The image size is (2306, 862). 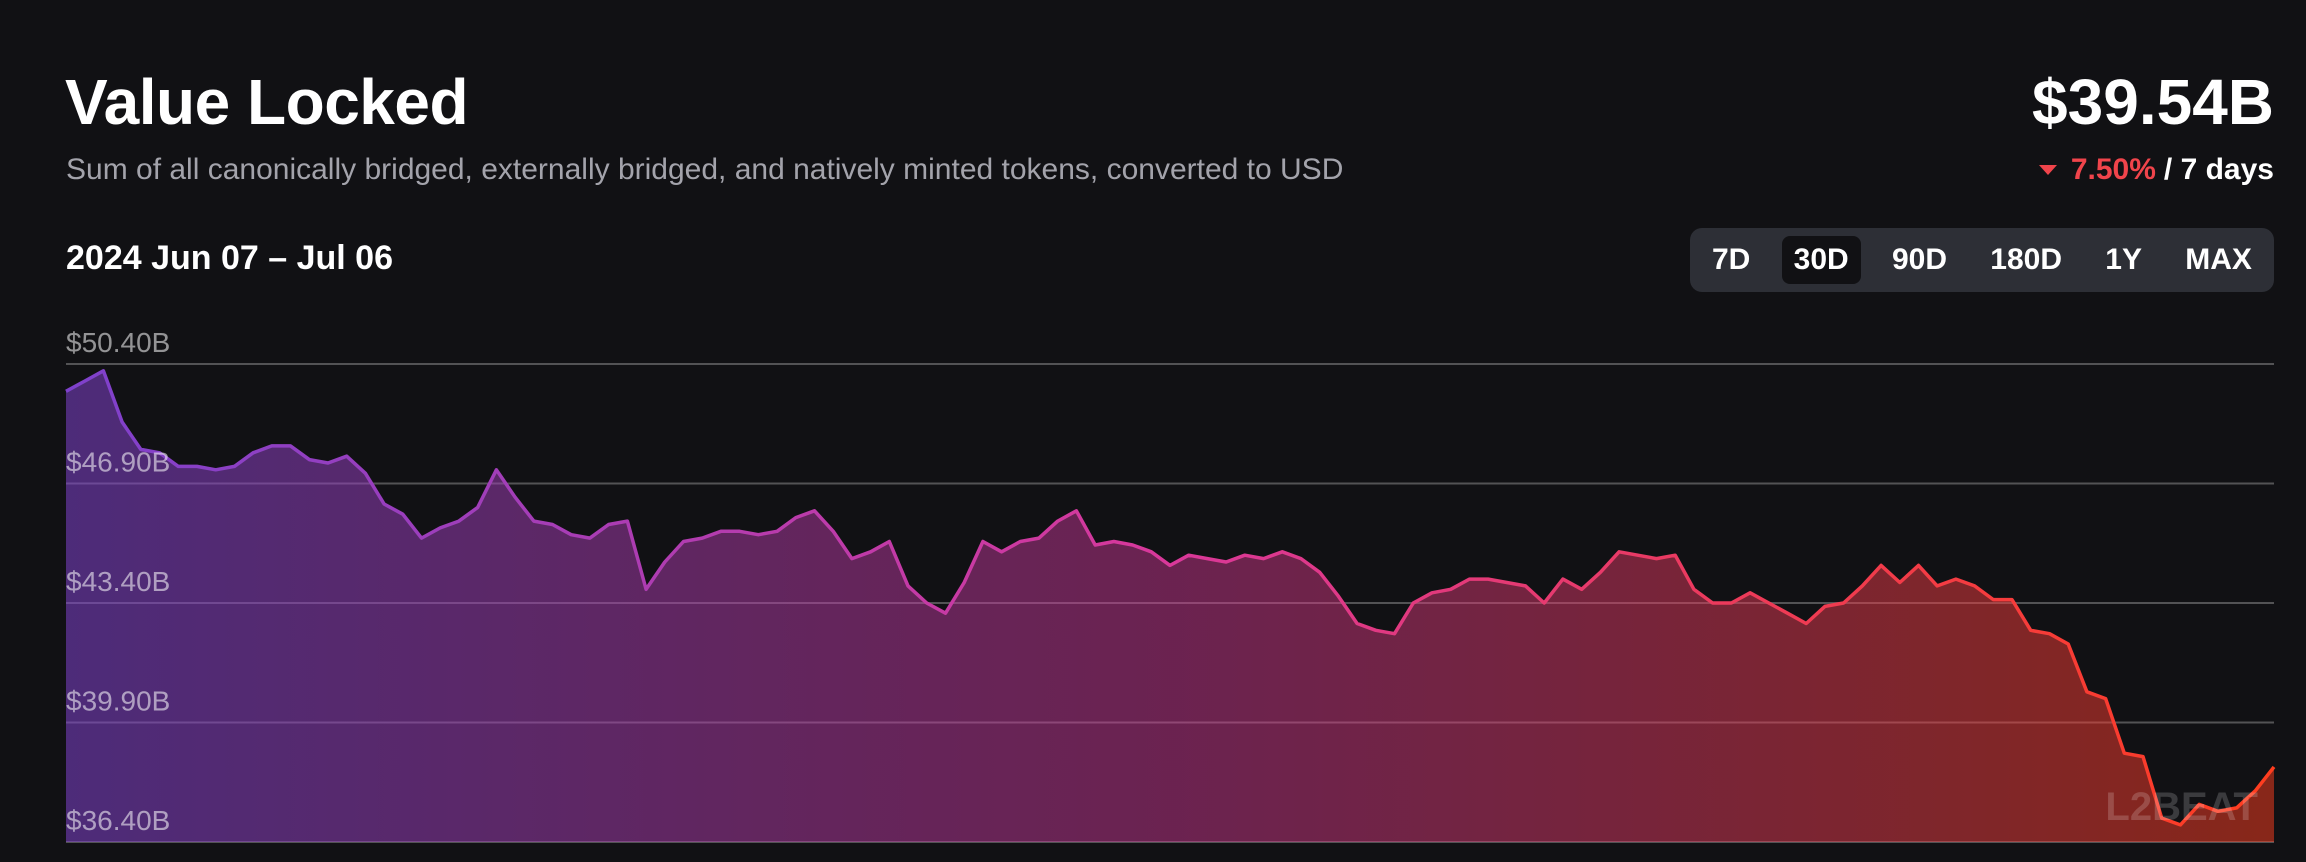 What do you see at coordinates (118, 462) in the screenshot?
I see `y-tick-label: $46.90B` at bounding box center [118, 462].